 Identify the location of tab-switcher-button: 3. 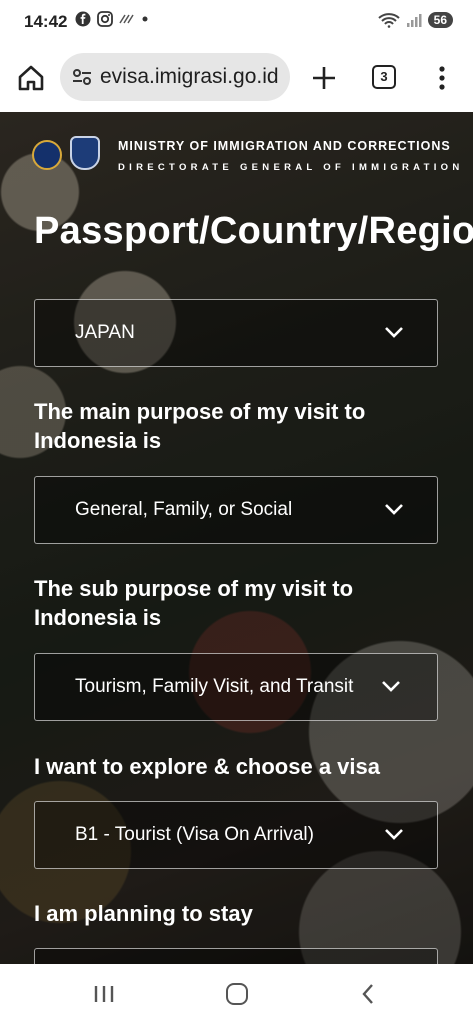
(384, 77).